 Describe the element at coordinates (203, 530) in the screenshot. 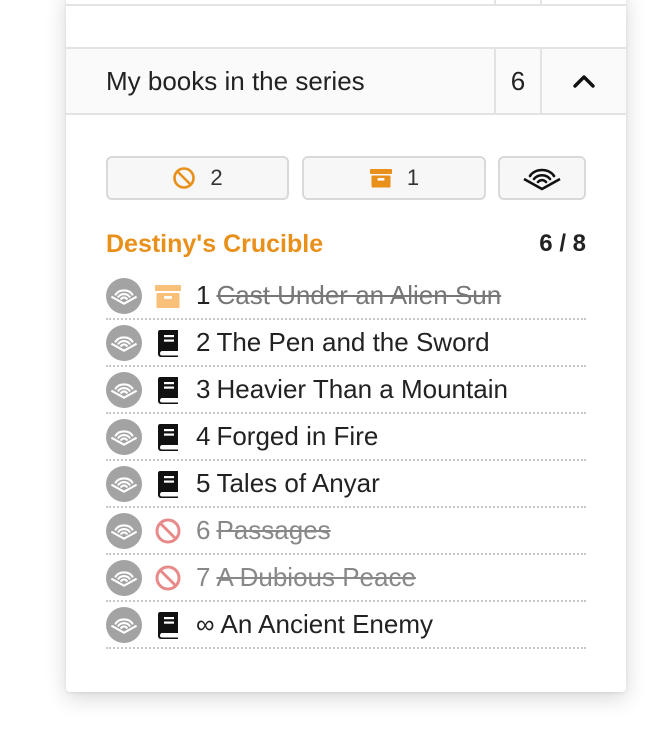

I see `book-number: 6` at that location.